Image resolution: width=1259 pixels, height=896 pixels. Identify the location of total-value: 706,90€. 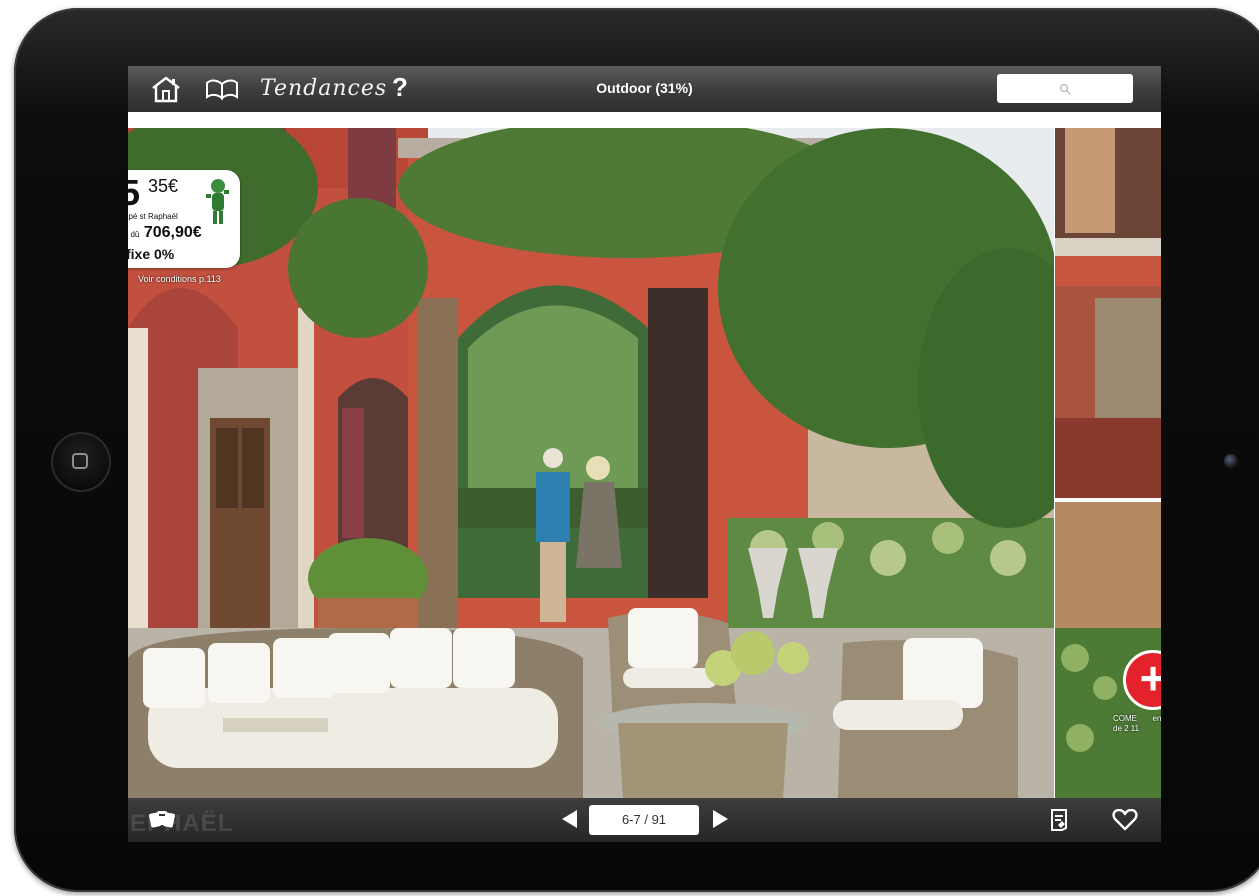
(172, 232).